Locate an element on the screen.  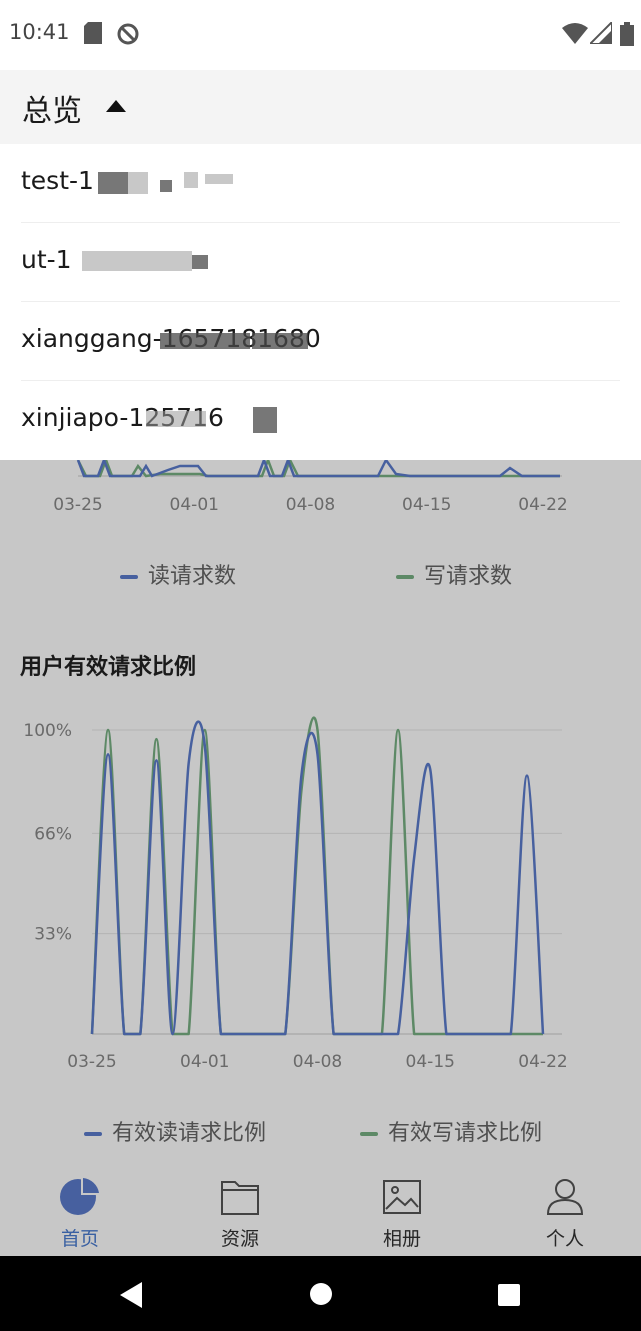
dropdown-item-label: ut-1 is located at coordinates (46, 259).